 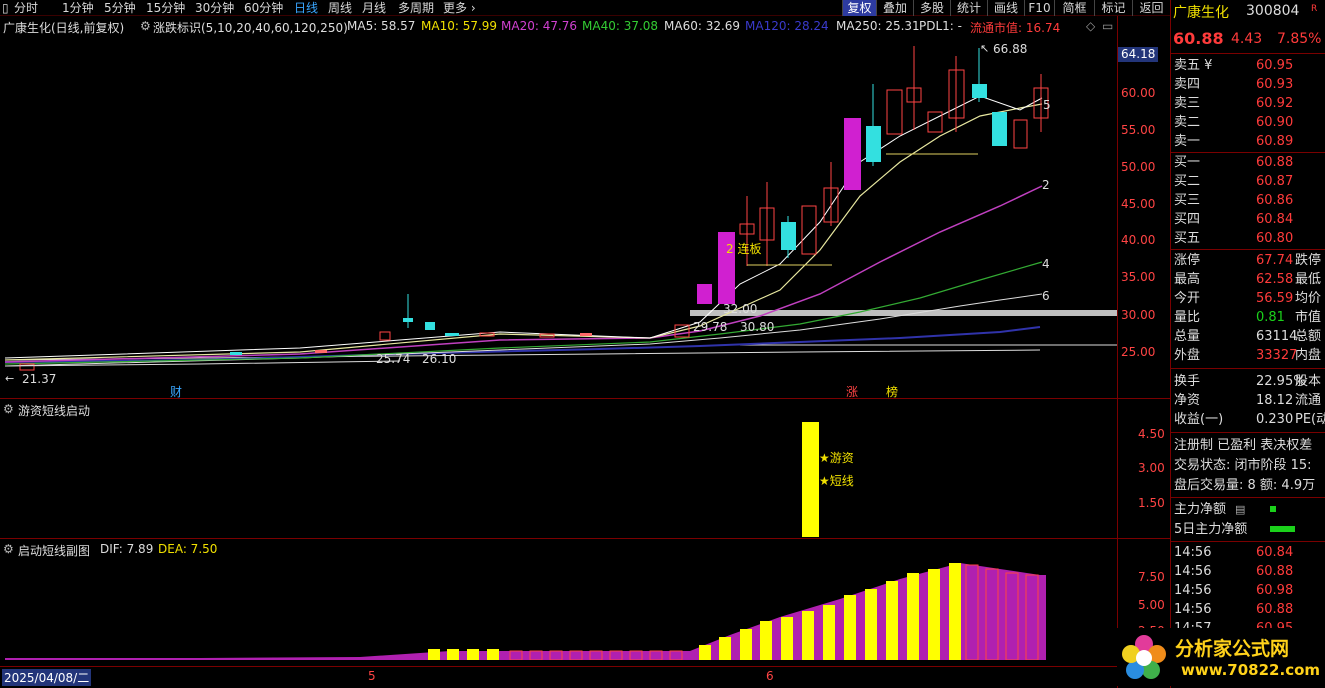 What do you see at coordinates (1248, 400) in the screenshot?
I see `stat-row: 净资 18.12 流通` at bounding box center [1248, 400].